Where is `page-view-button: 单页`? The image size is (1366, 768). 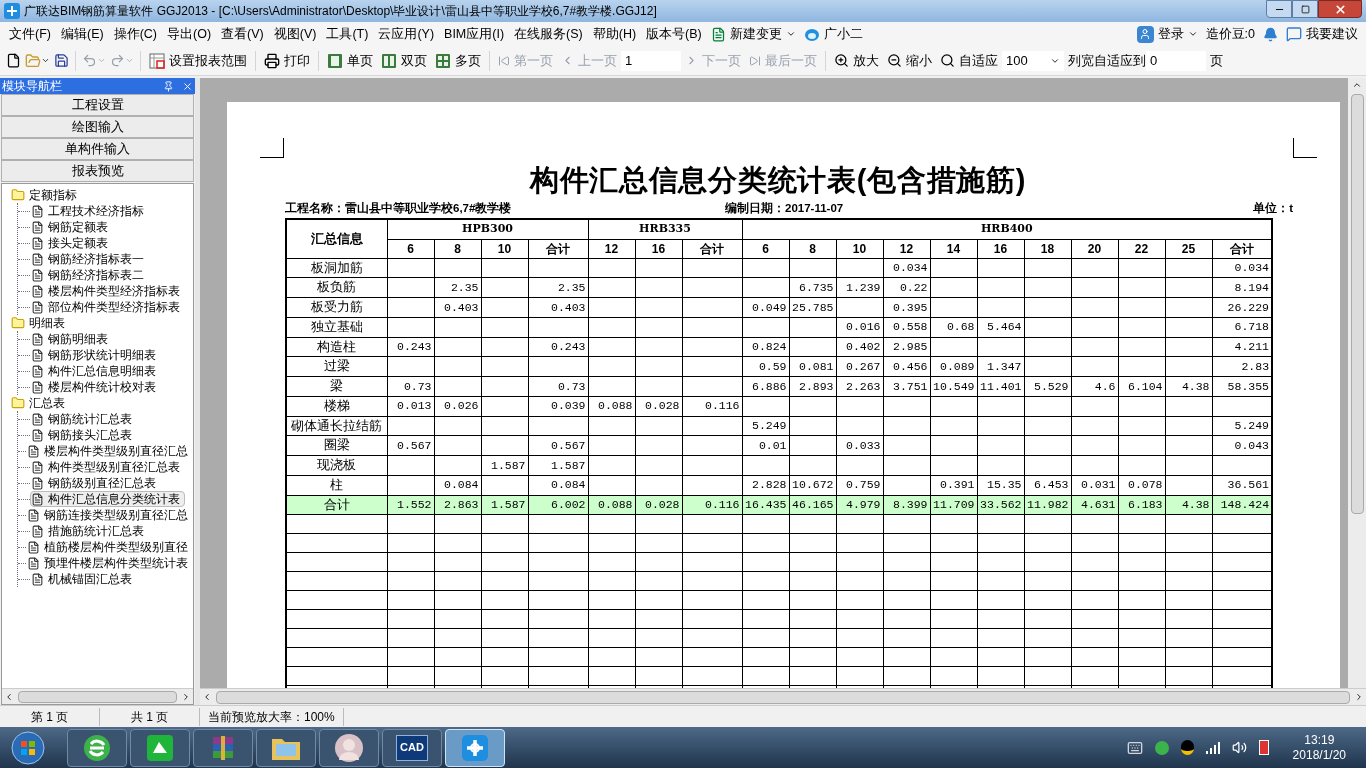 page-view-button: 单页 is located at coordinates (350, 60).